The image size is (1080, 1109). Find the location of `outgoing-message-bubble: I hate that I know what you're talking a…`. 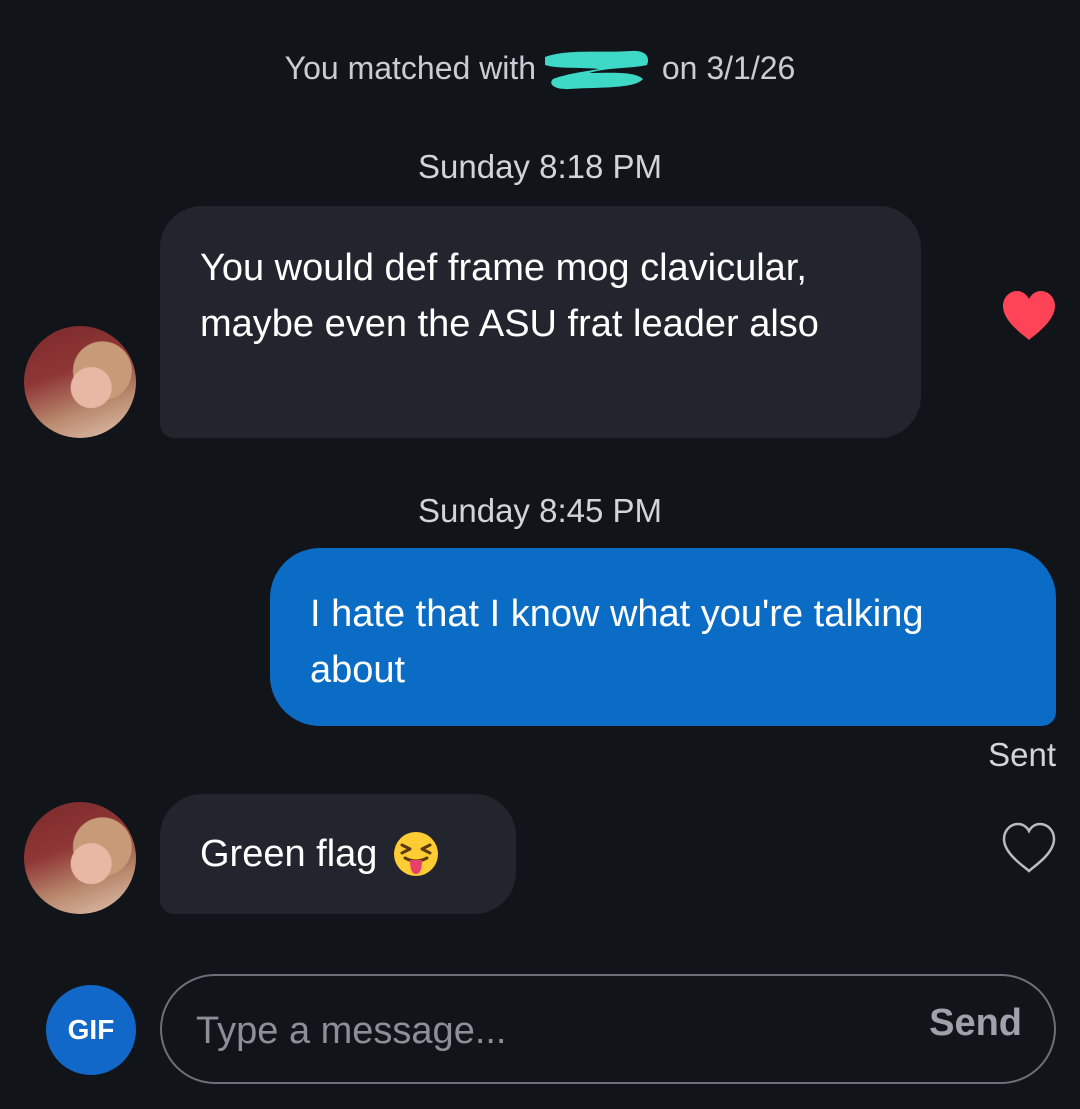

outgoing-message-bubble: I hate that I know what you're talking a… is located at coordinates (663, 637).